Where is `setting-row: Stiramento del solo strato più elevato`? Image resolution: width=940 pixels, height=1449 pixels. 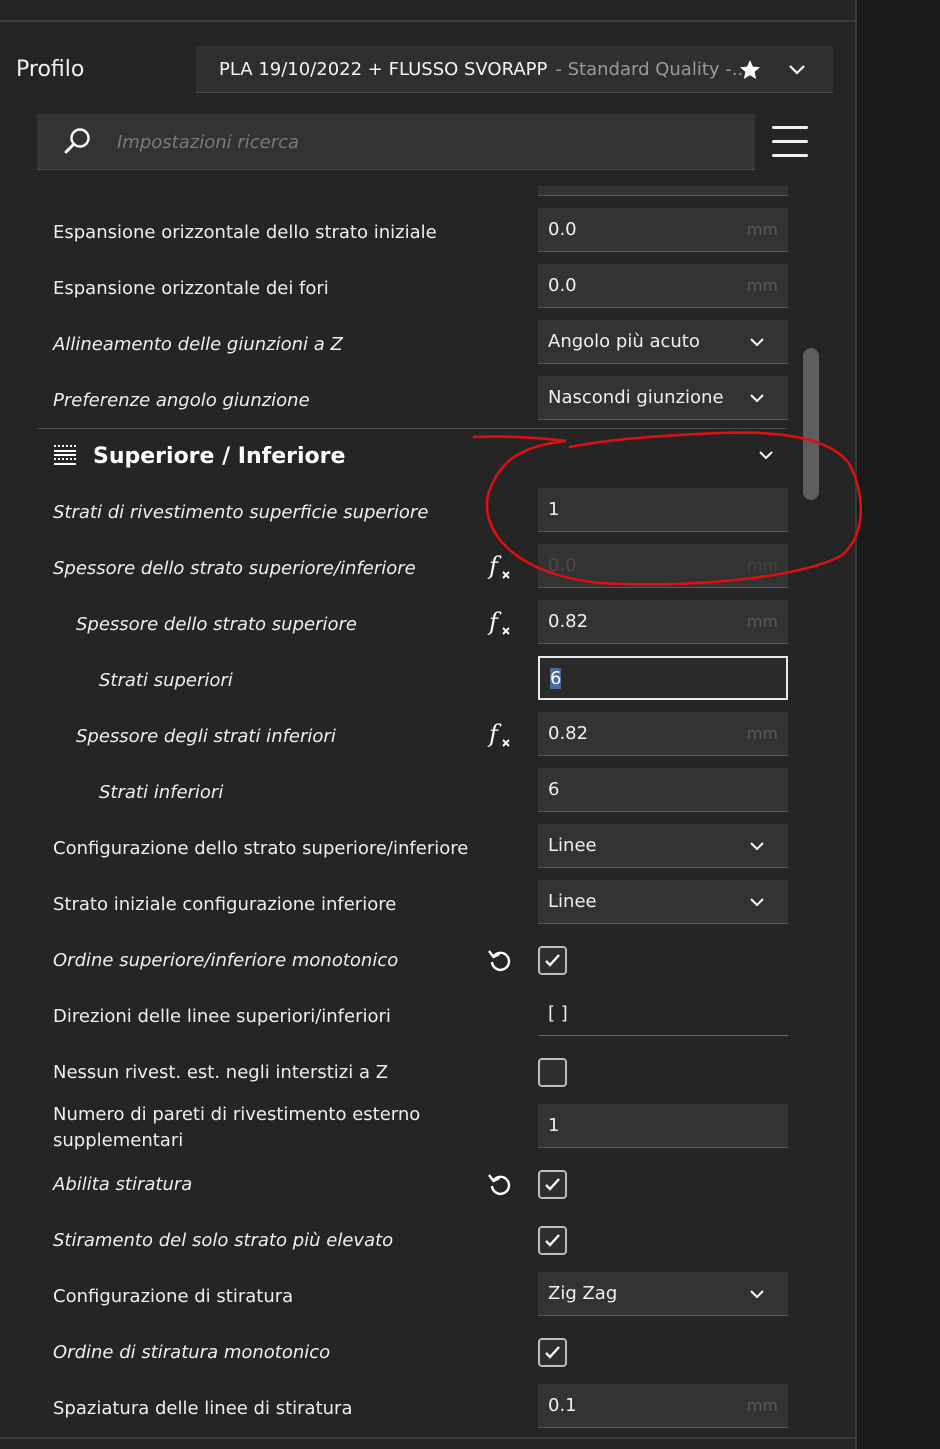
setting-row: Stiramento del solo strato più elevato is located at coordinates (417, 1240).